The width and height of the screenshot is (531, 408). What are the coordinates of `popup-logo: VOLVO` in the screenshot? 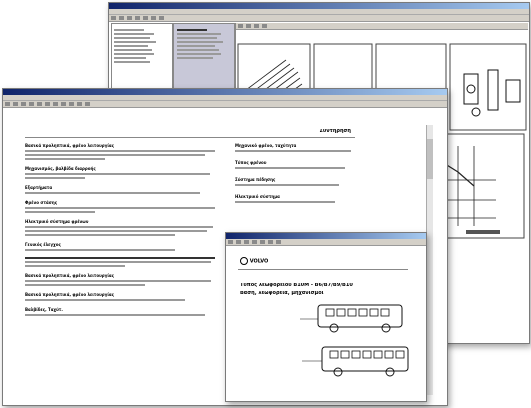 It's located at (254, 261).